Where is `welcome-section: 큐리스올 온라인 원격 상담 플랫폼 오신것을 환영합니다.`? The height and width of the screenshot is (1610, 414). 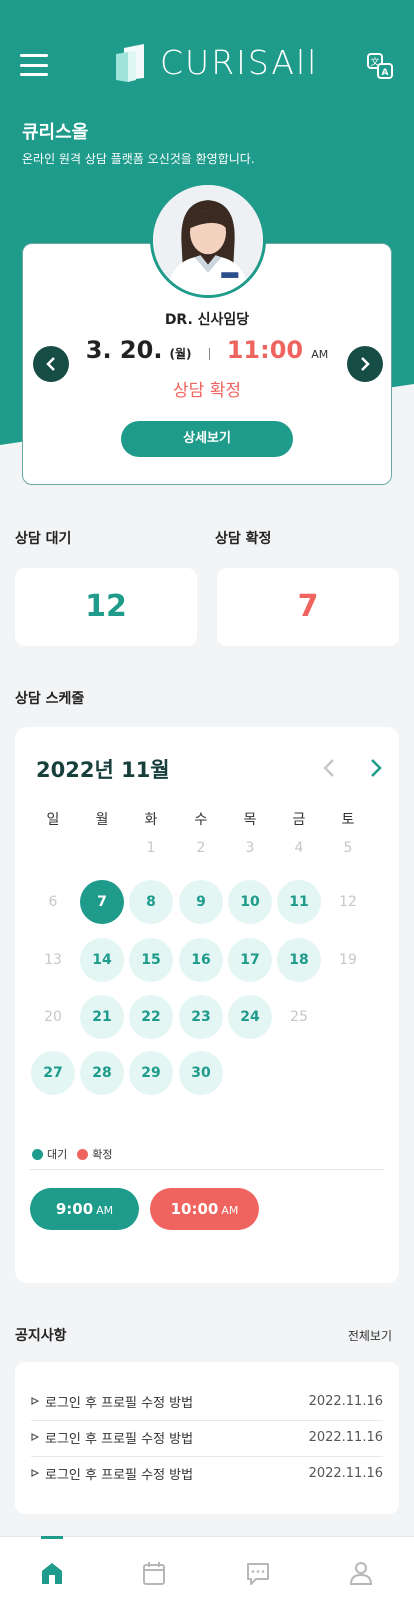 welcome-section: 큐리스올 온라인 원격 상담 플랫폼 오신것을 환영합니다. is located at coordinates (138, 142).